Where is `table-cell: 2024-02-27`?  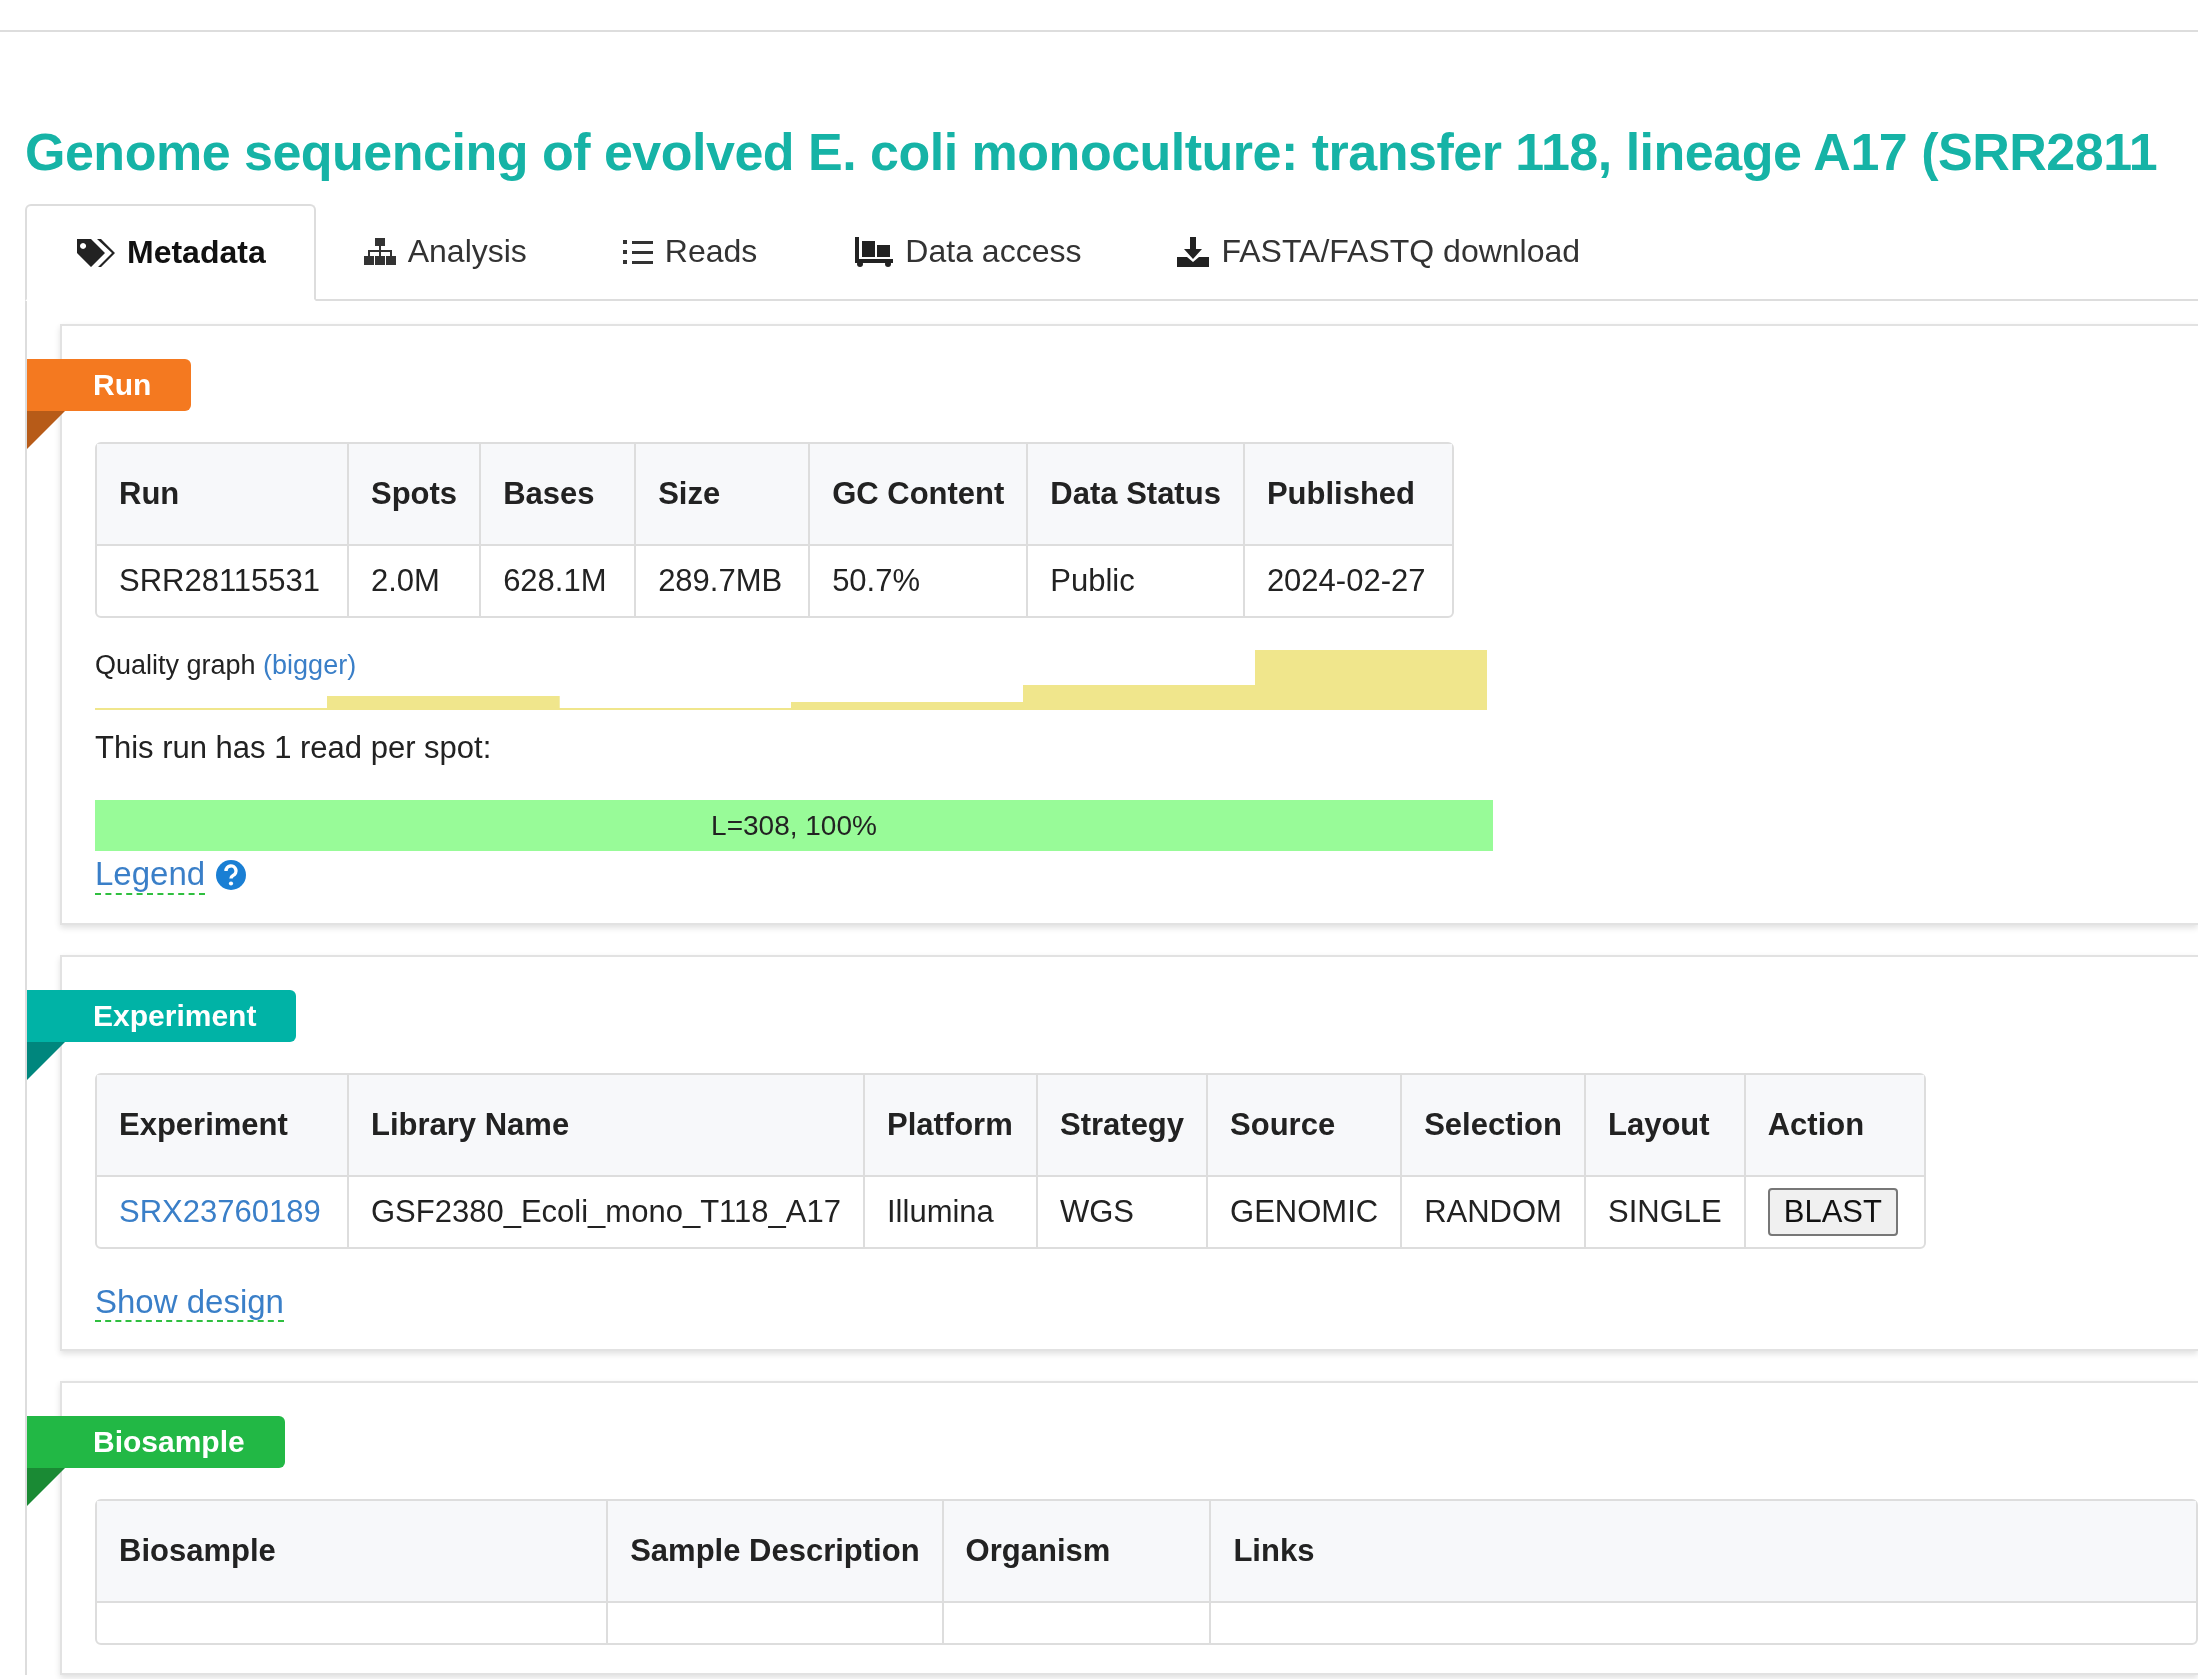 table-cell: 2024-02-27 is located at coordinates (1347, 580).